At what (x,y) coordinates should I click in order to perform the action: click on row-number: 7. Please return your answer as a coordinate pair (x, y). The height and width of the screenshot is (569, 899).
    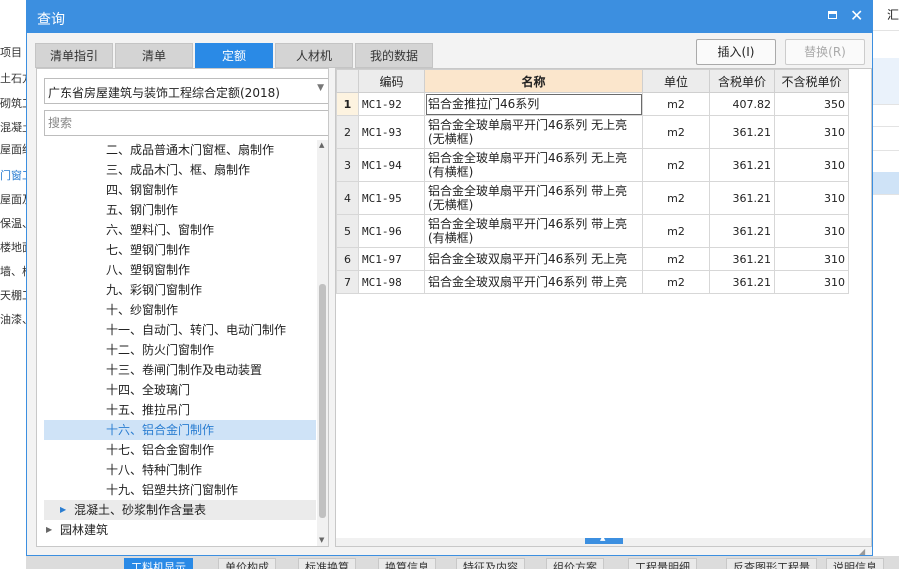
    Looking at the image, I should click on (347, 282).